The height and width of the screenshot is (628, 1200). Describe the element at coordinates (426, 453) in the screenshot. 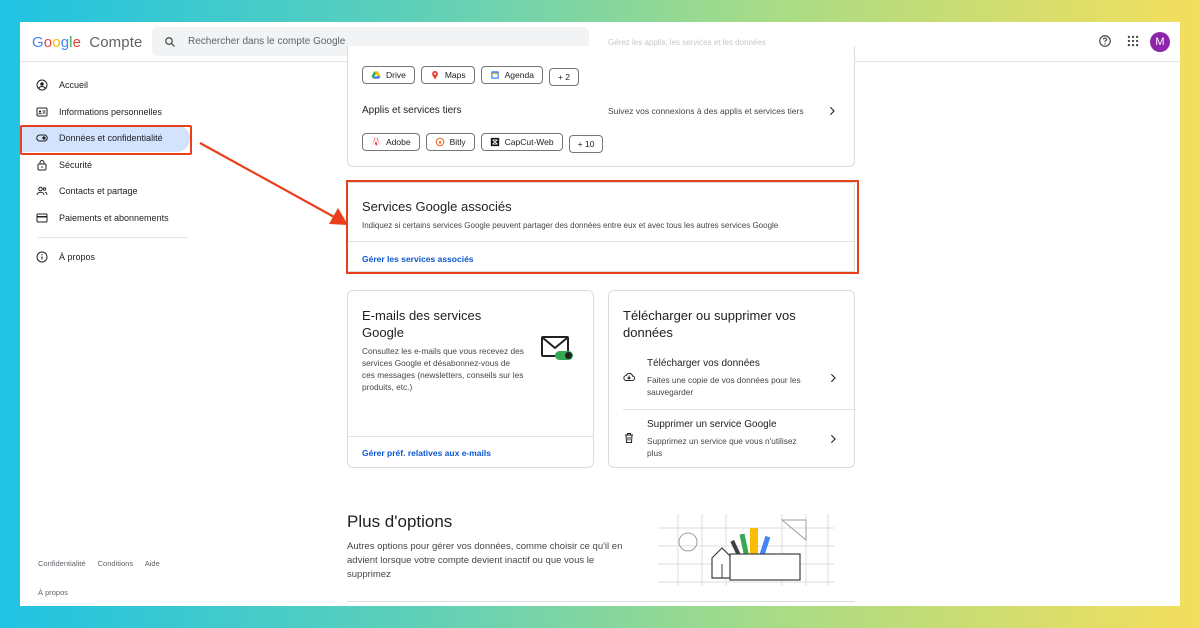

I see `manage-emails-link: Gérer préf. relatives aux e-mails` at that location.